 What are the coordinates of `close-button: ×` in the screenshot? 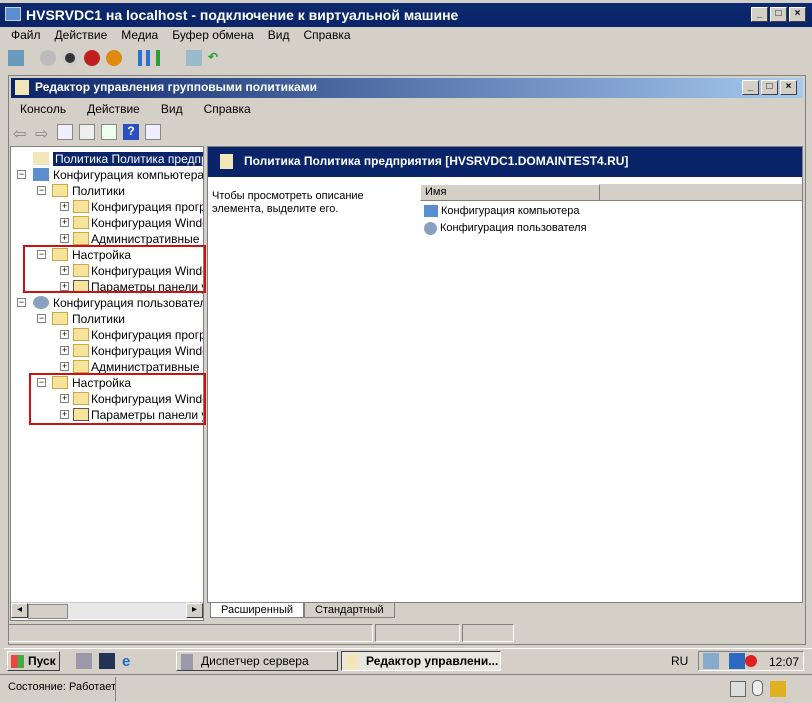 It's located at (797, 14).